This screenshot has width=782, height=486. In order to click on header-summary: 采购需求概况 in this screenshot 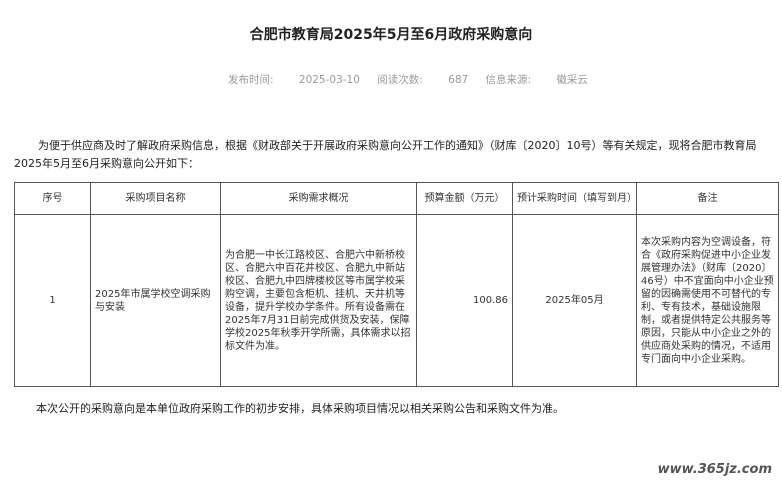, I will do `click(318, 198)`.